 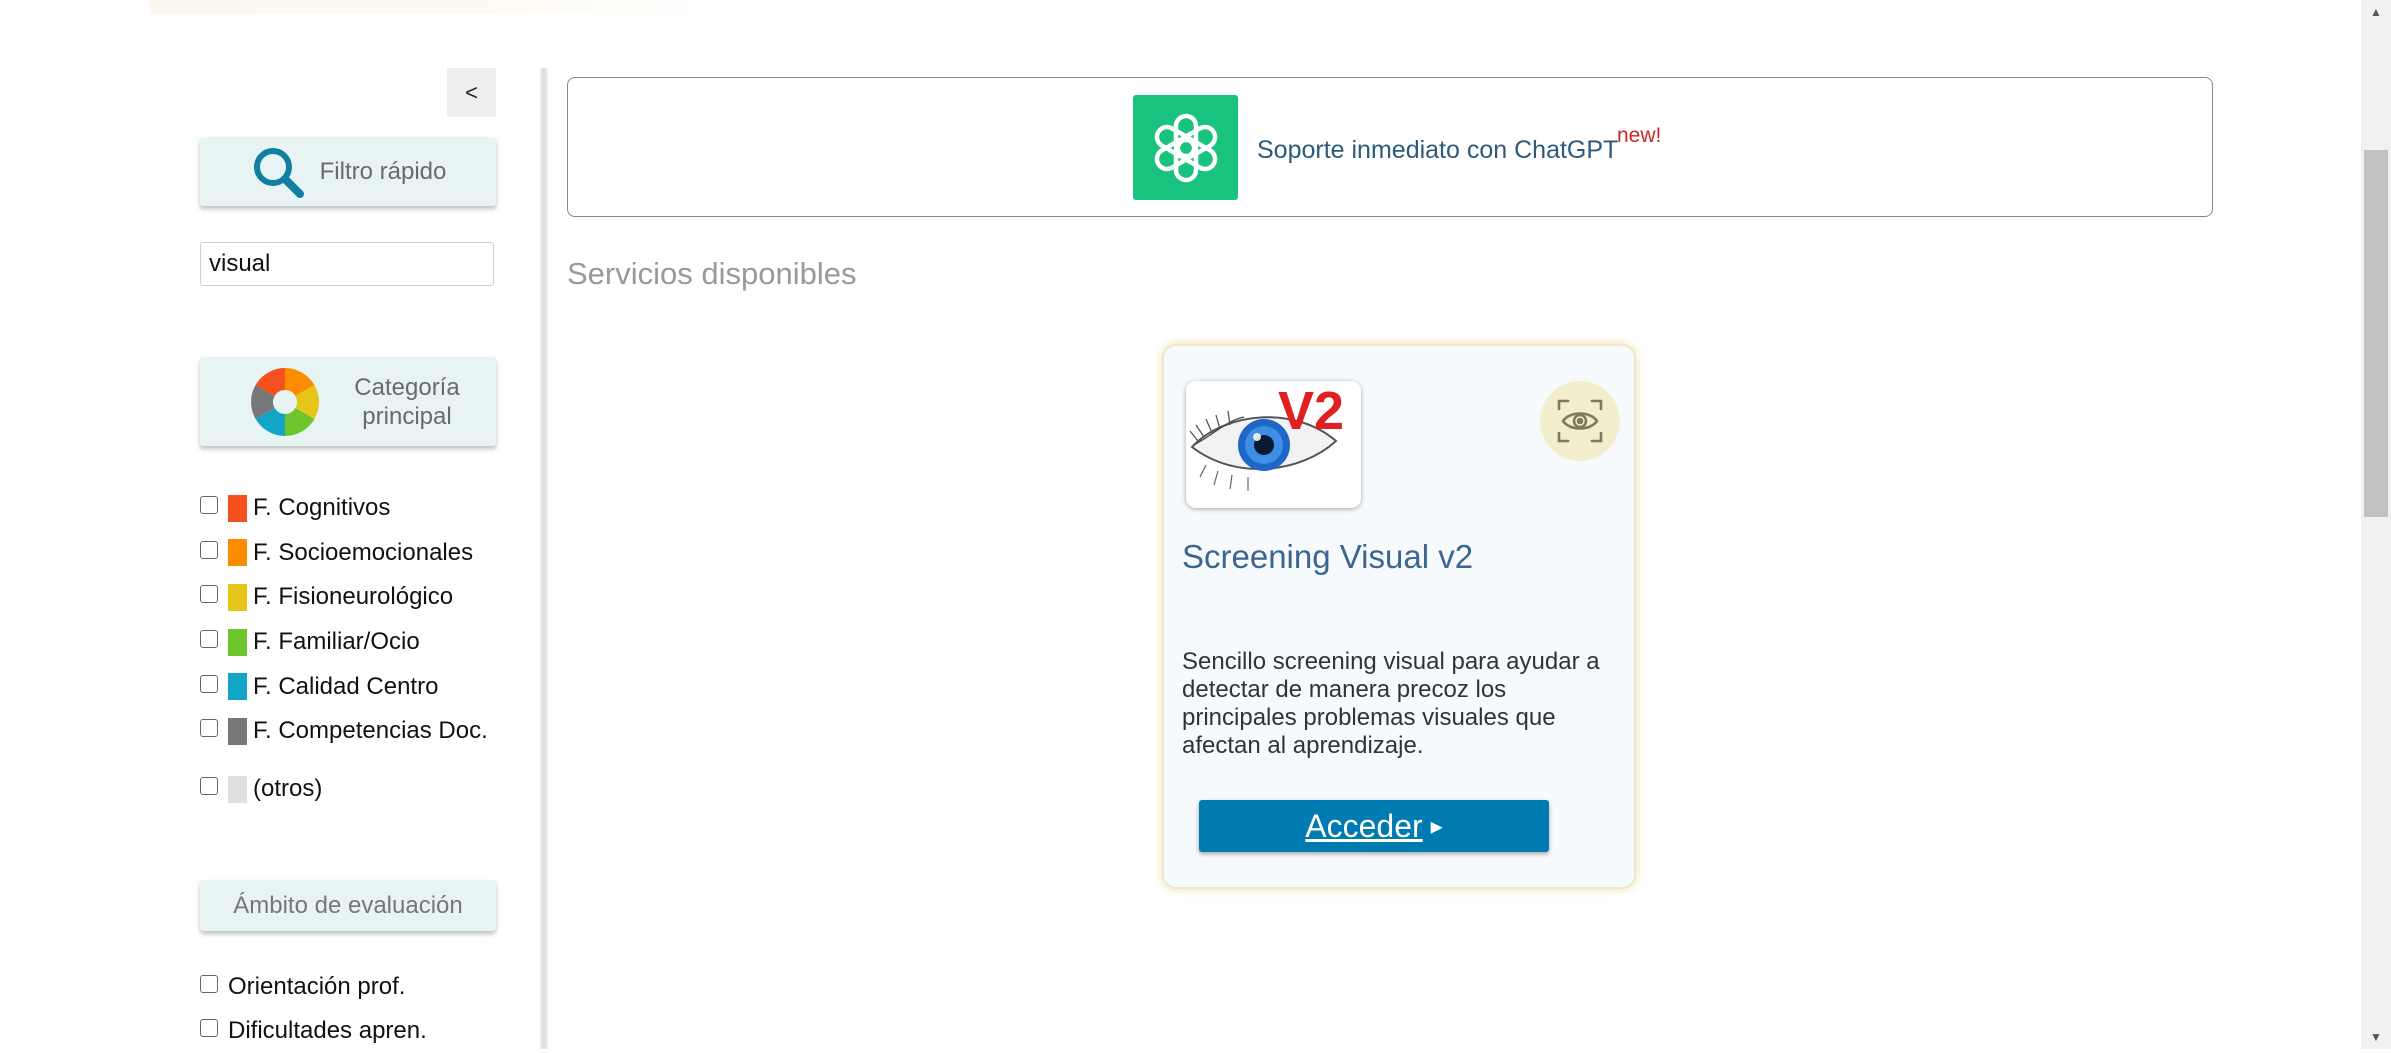 What do you see at coordinates (1328, 556) in the screenshot?
I see `service-title: Screening Visual v2` at bounding box center [1328, 556].